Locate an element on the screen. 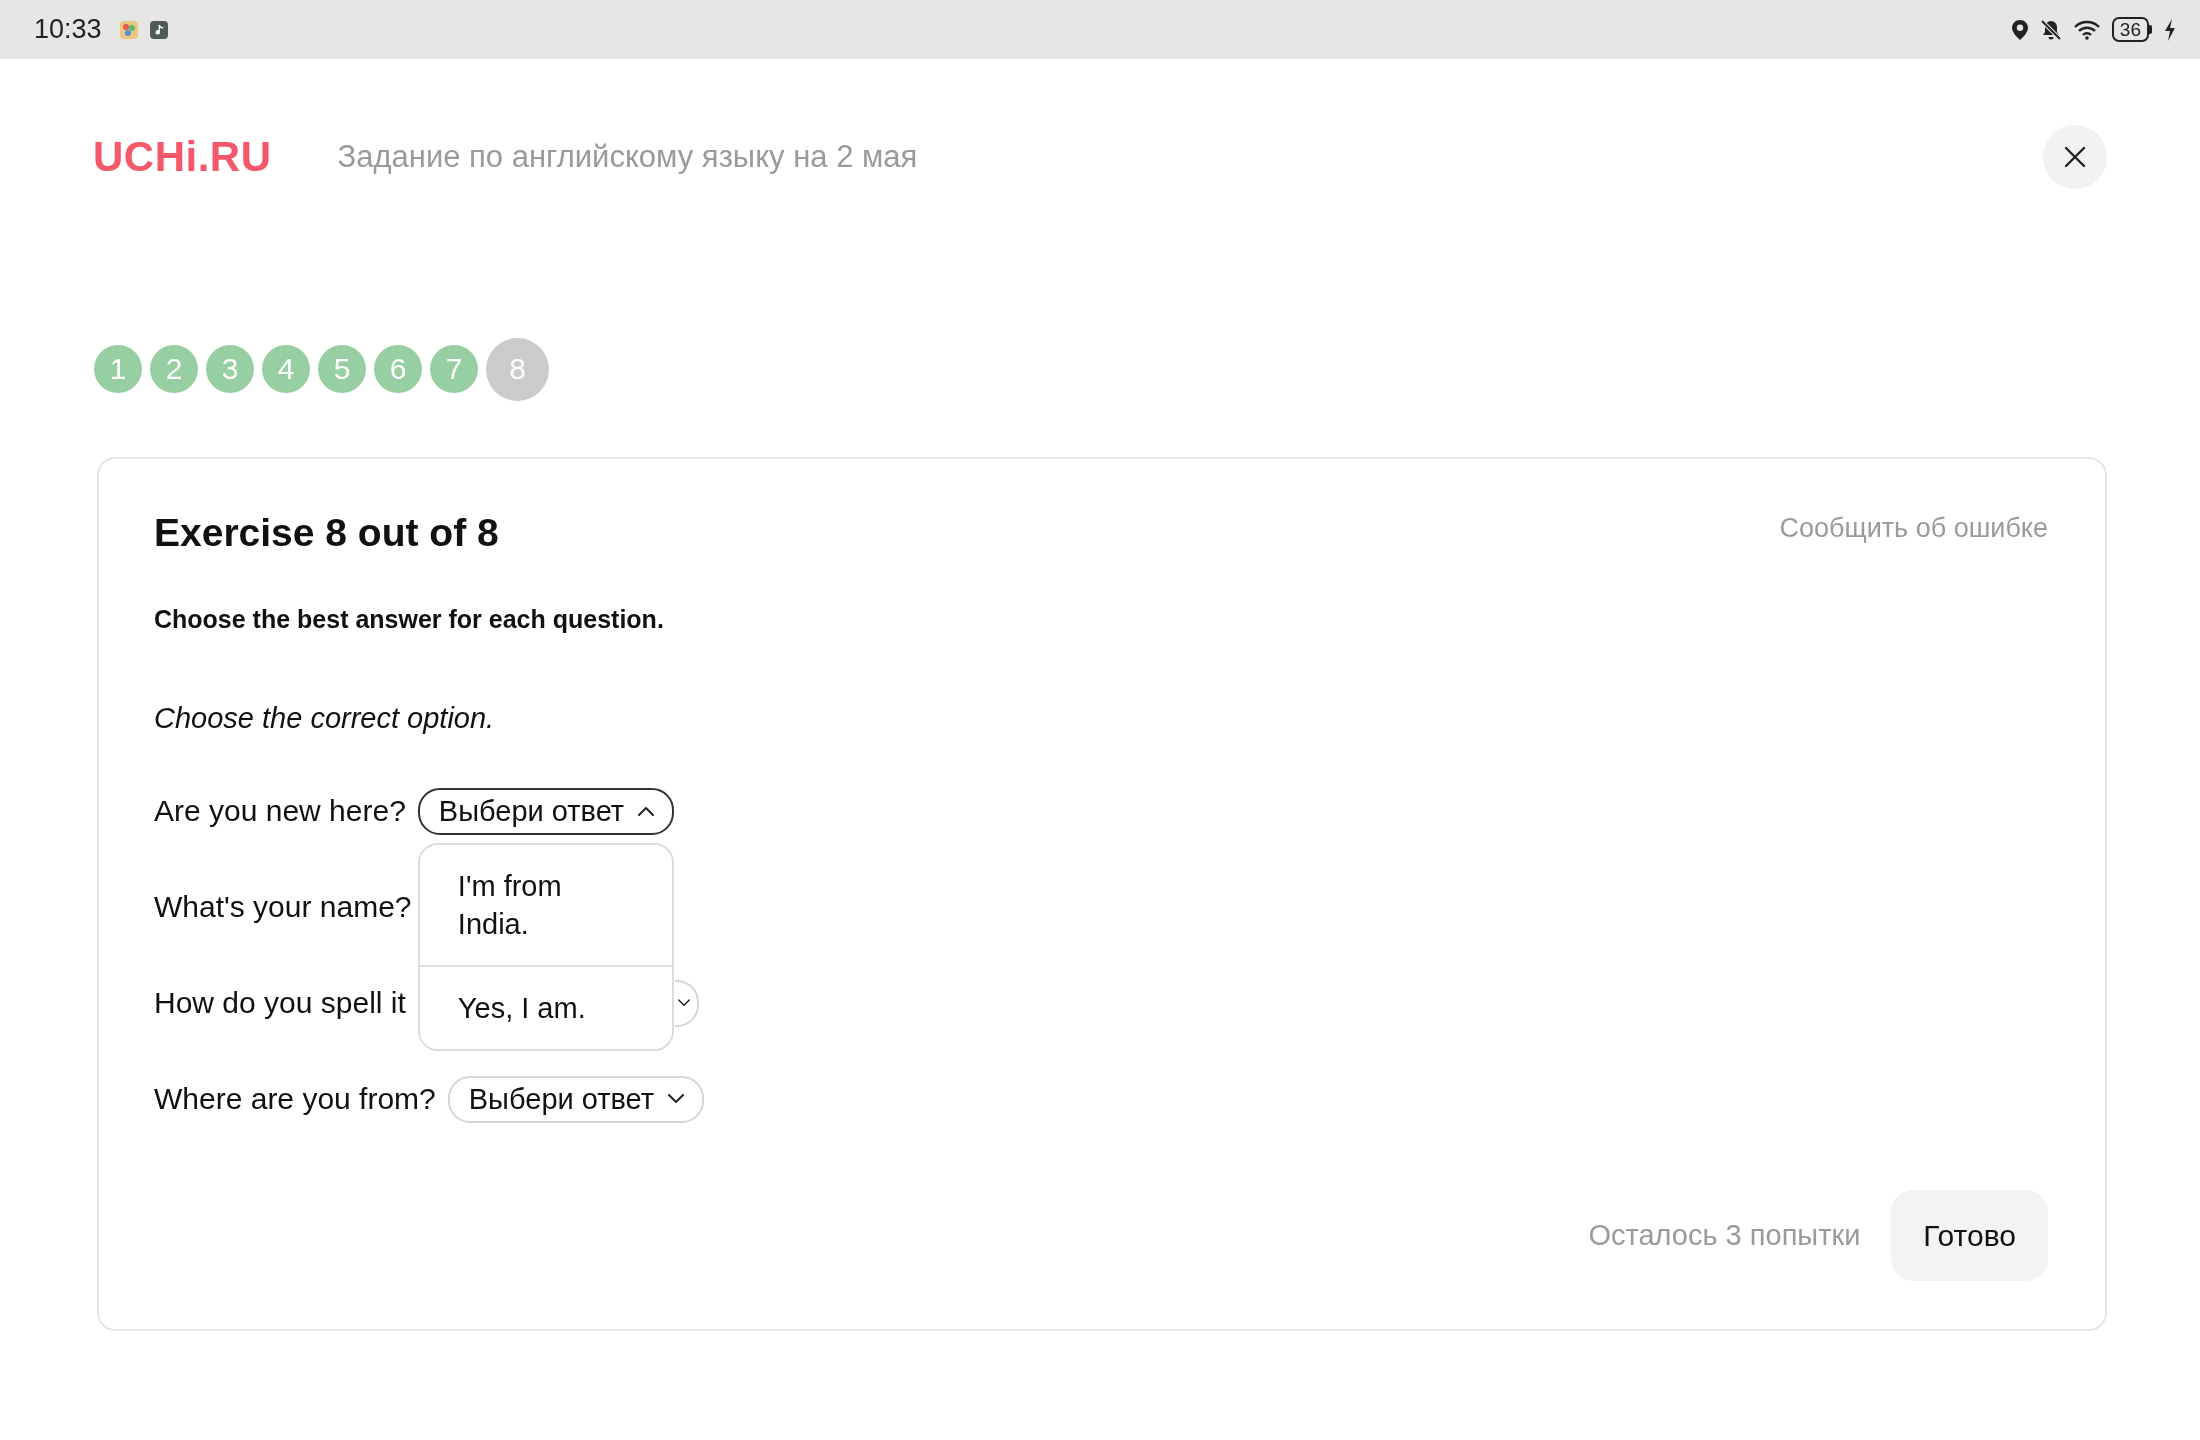 Image resolution: width=2200 pixels, height=1440 pixels. question-text: How do you spell it is located at coordinates (280, 1003).